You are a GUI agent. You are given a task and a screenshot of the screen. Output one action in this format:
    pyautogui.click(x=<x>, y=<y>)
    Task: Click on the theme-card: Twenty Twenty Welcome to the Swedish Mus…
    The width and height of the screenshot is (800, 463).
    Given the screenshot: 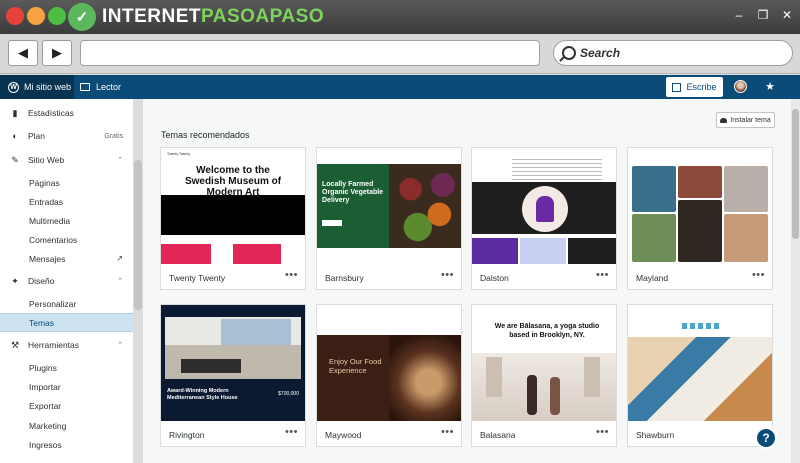 What is the action you would take?
    pyautogui.click(x=233, y=218)
    